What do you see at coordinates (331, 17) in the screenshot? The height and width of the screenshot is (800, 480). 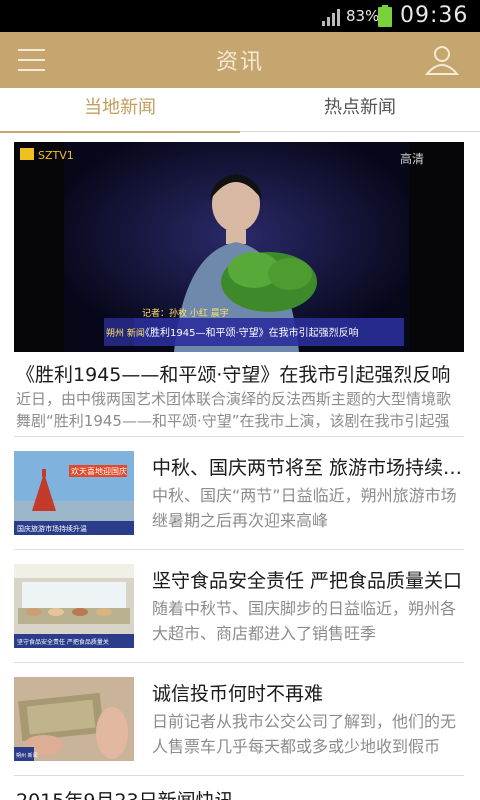 I see `signal-icon` at bounding box center [331, 17].